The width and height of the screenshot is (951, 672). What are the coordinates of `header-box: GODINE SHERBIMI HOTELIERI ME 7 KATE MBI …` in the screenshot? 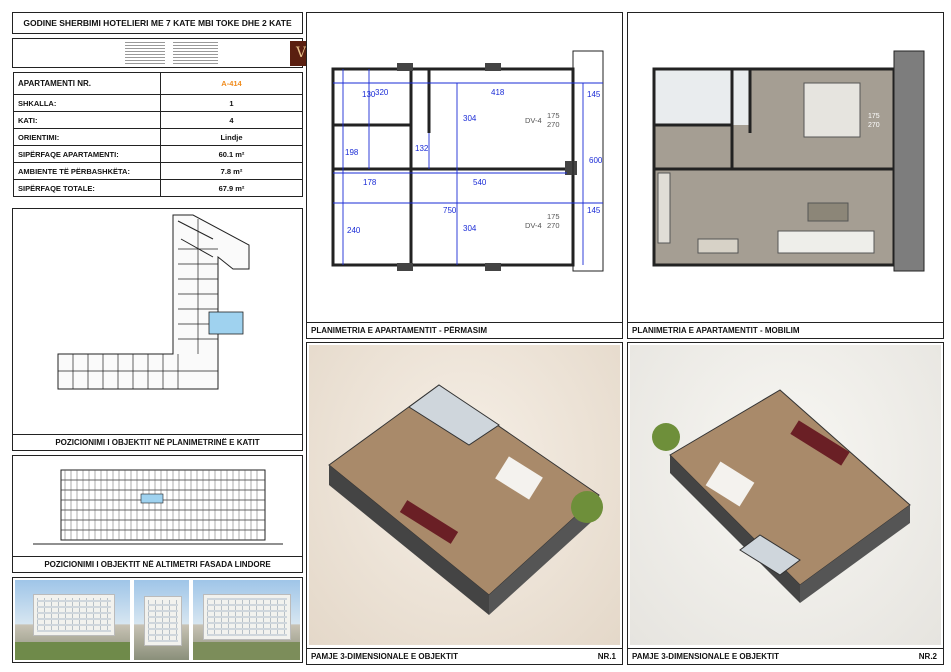 It's located at (157, 30).